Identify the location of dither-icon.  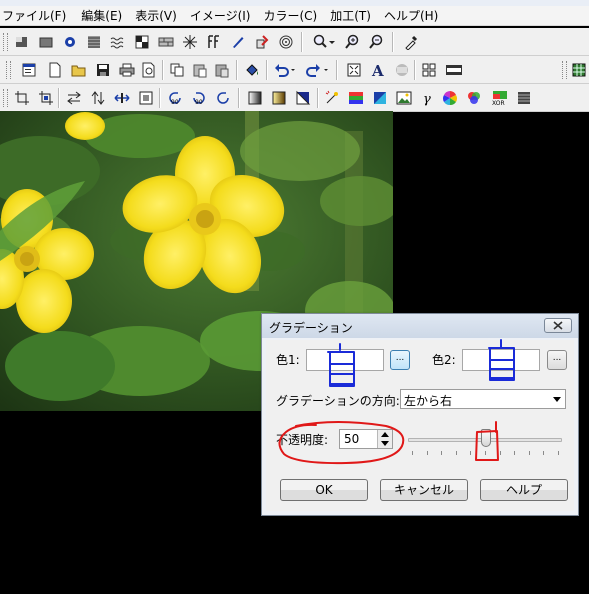
(94, 42).